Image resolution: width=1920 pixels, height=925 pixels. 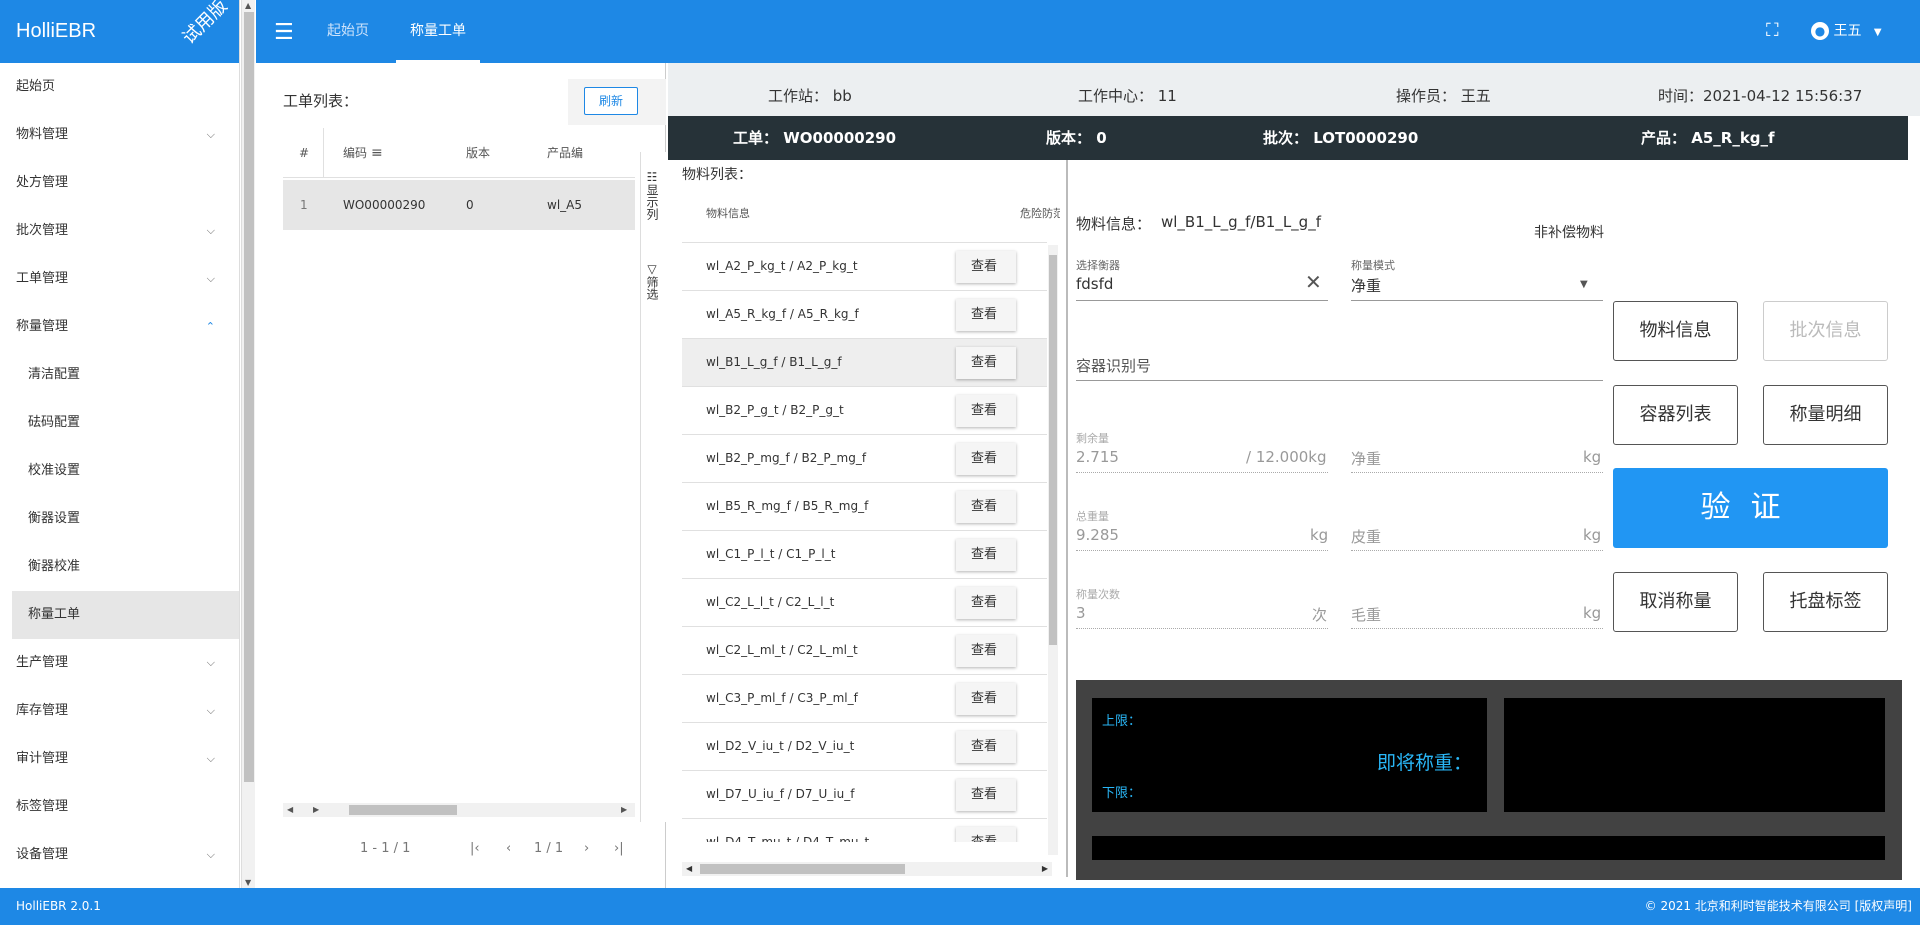 I want to click on weight-display, so click(x=1694, y=755).